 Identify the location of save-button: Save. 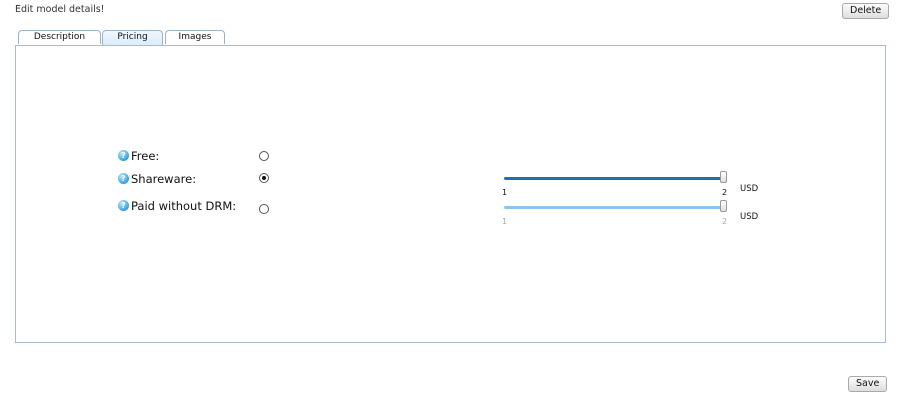
(868, 384).